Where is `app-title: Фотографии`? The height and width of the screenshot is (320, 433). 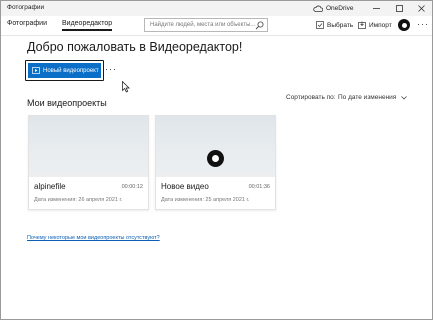 app-title: Фотографии is located at coordinates (26, 7).